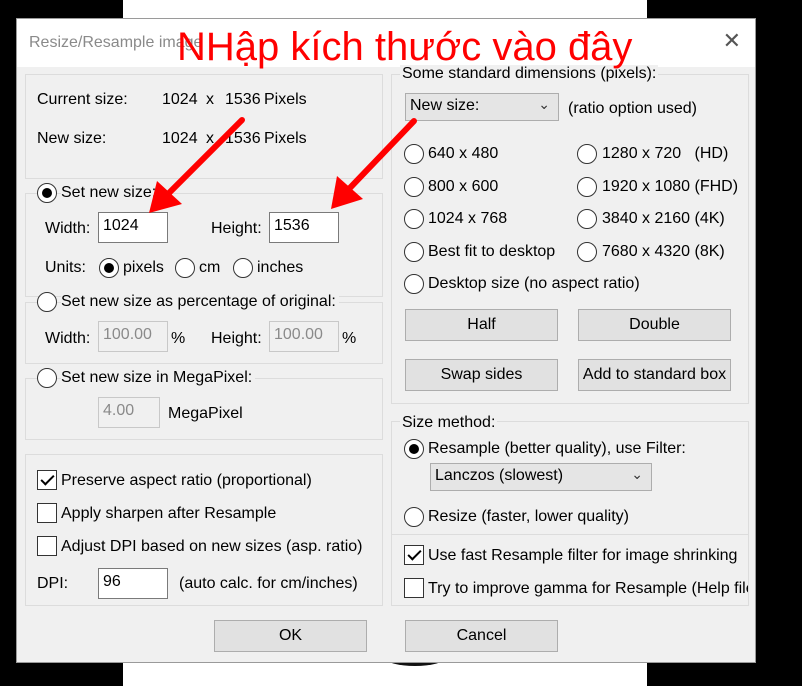 The width and height of the screenshot is (802, 686). What do you see at coordinates (204, 157) in the screenshot?
I see `arrow-width-icon` at bounding box center [204, 157].